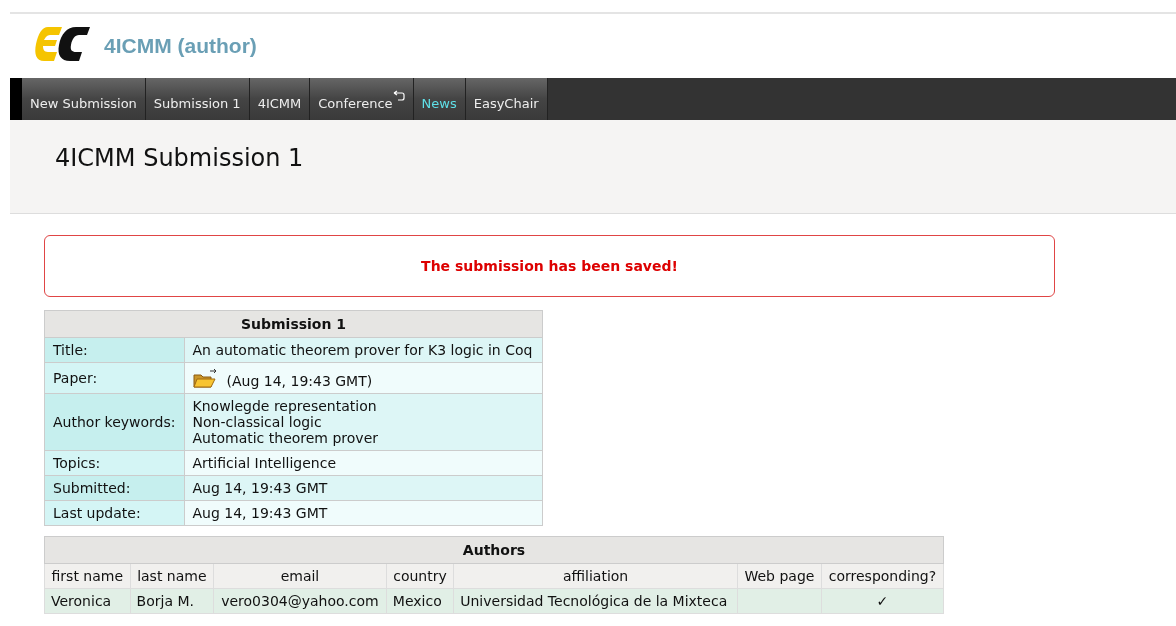  Describe the element at coordinates (293, 324) in the screenshot. I see `table-heading: Submission 1` at that location.